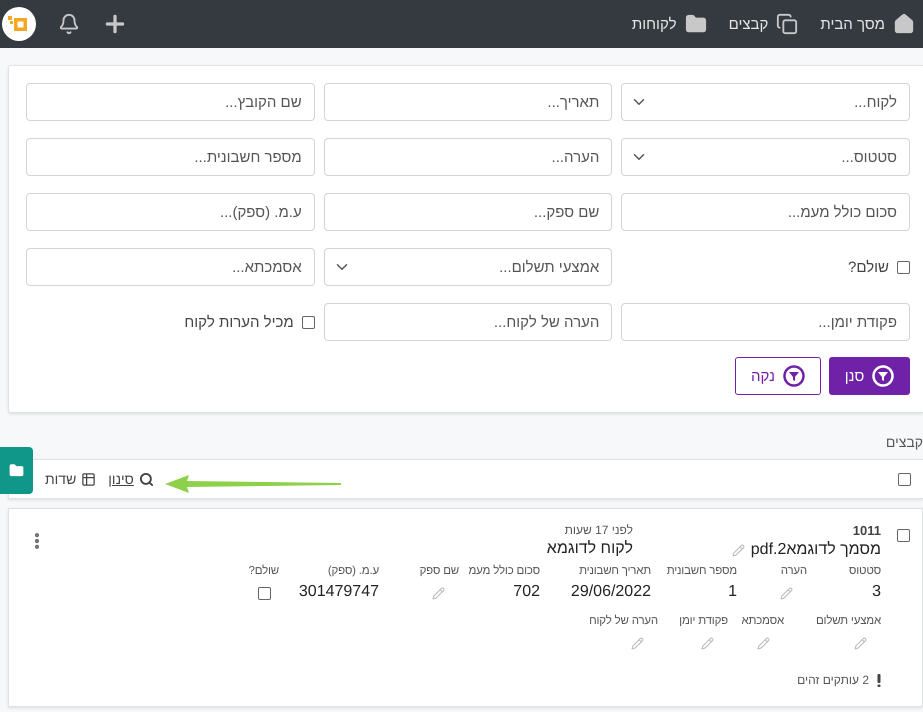 This screenshot has width=923, height=712. I want to click on field-label: סכום כולל מעמ, so click(503, 571).